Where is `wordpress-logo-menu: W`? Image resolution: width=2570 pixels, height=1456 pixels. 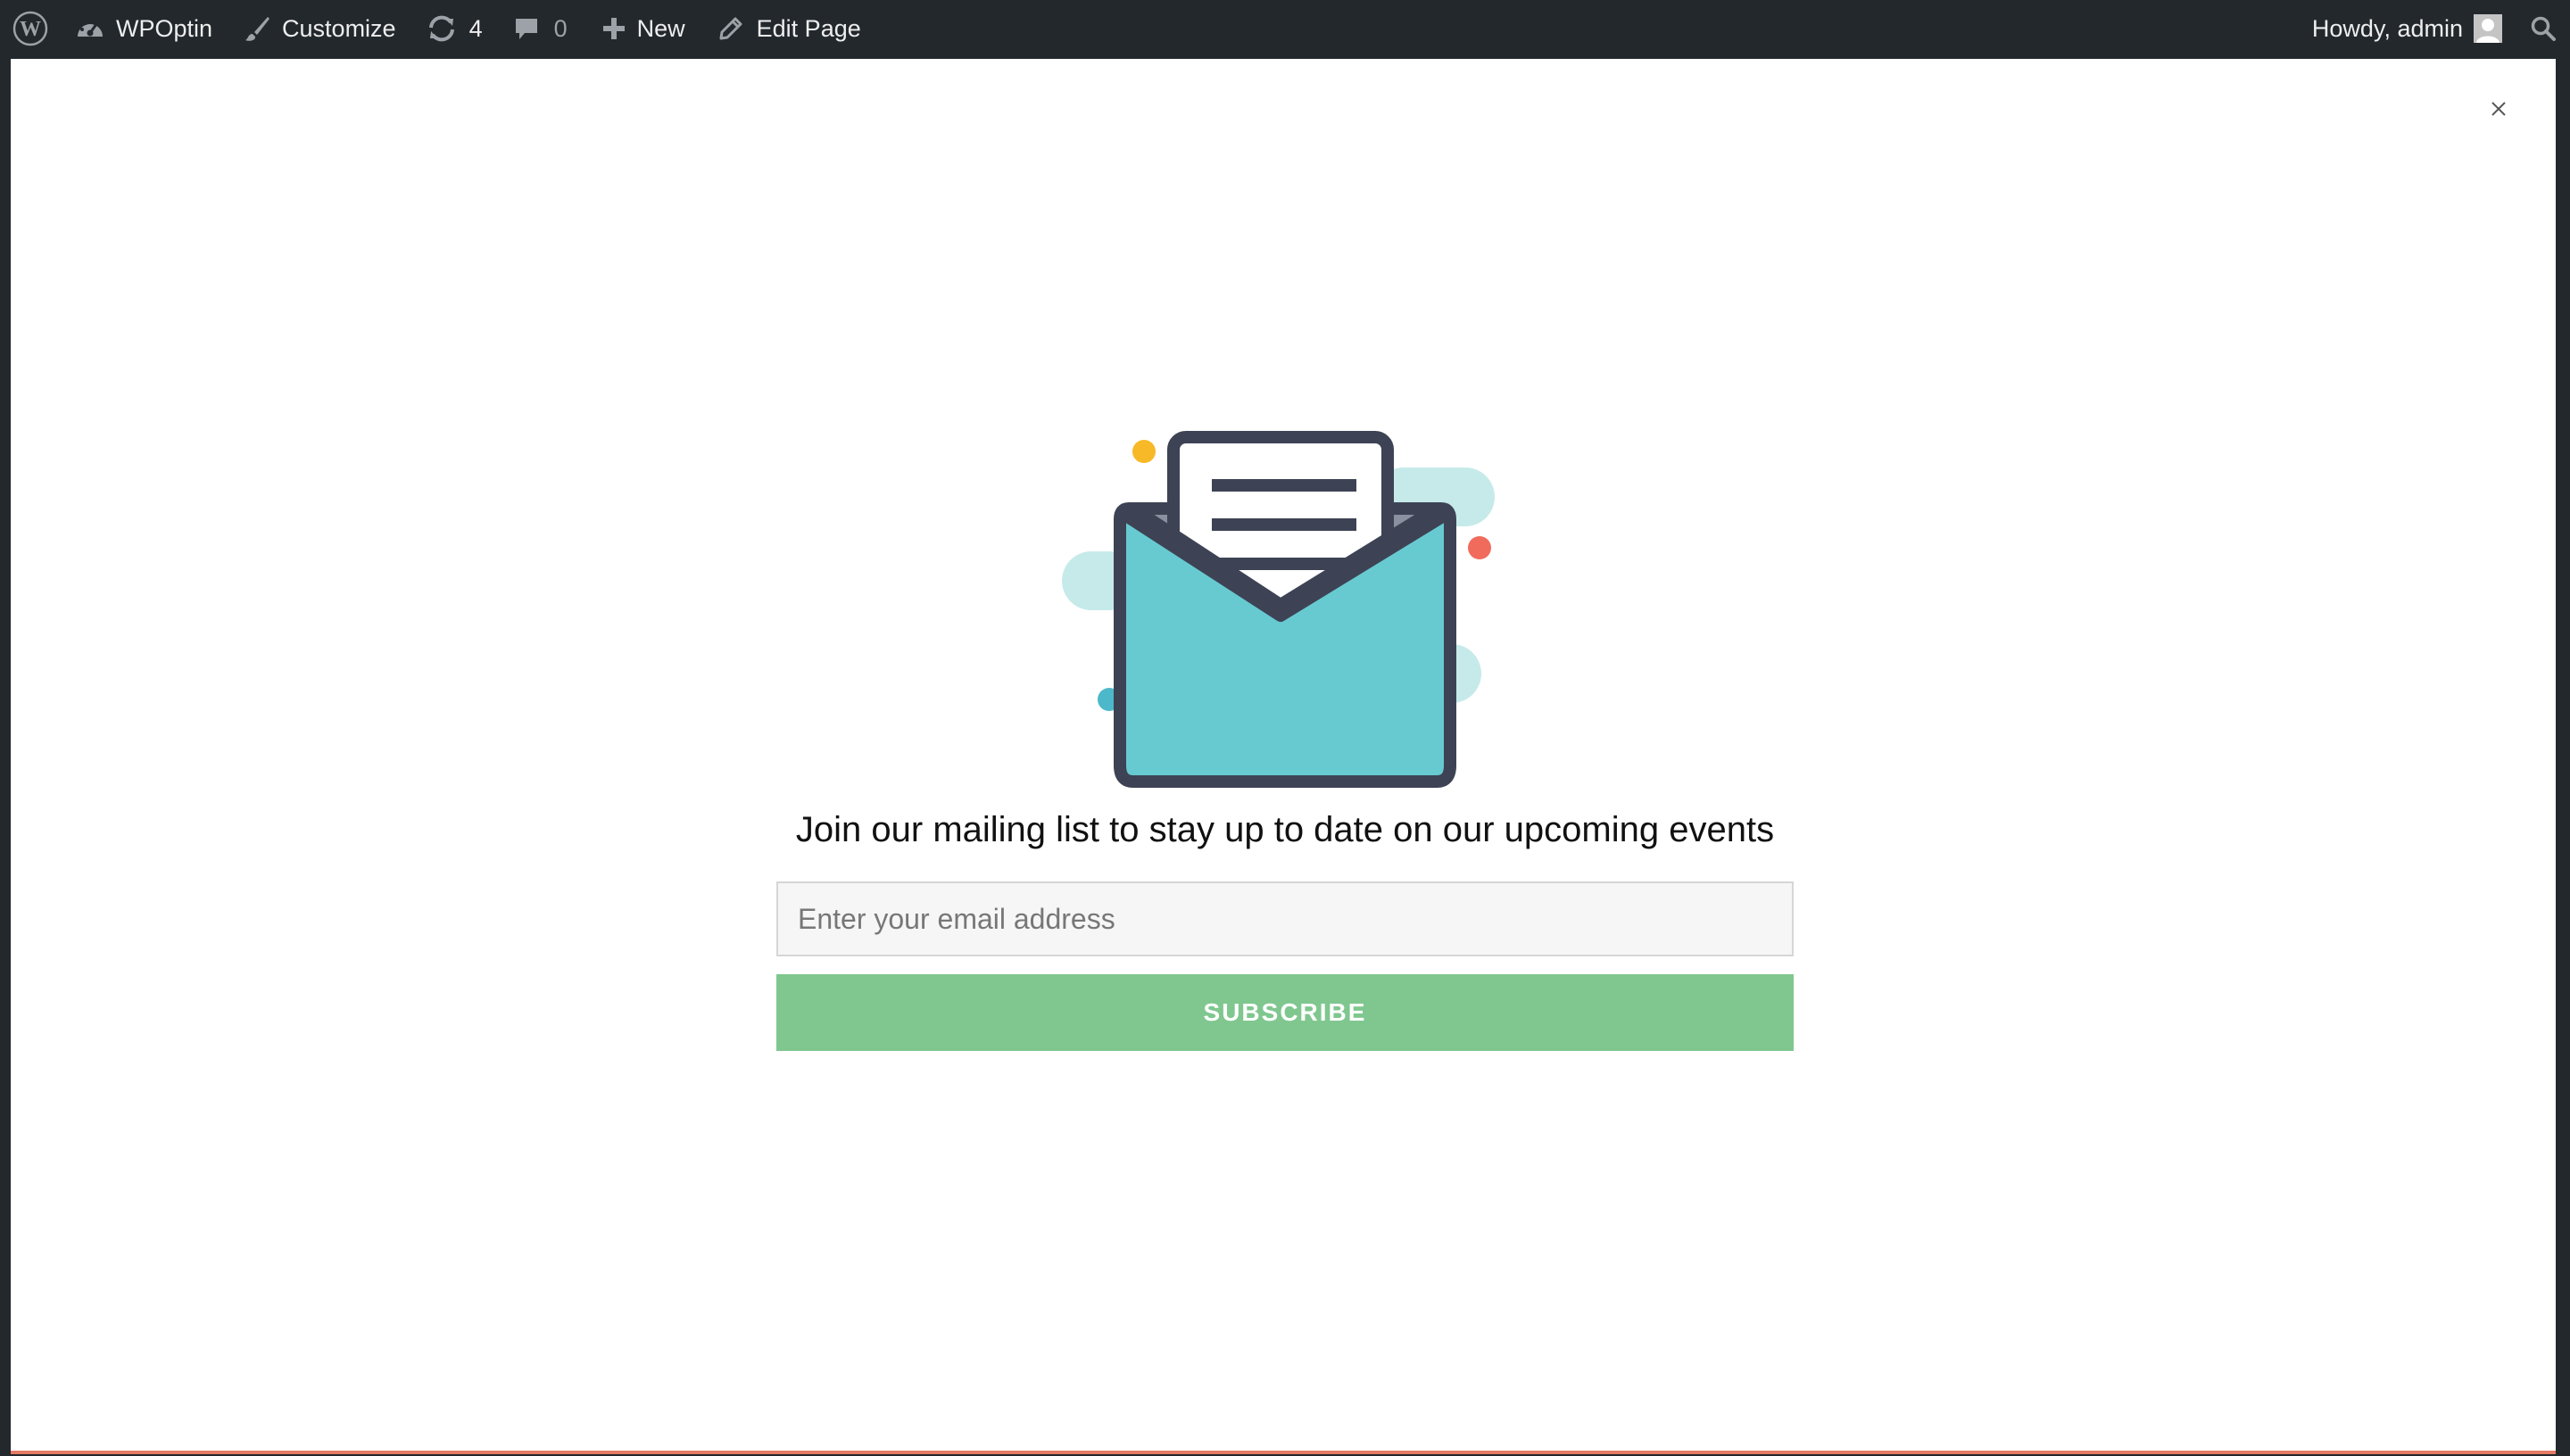
wordpress-logo-menu: W is located at coordinates (30, 28).